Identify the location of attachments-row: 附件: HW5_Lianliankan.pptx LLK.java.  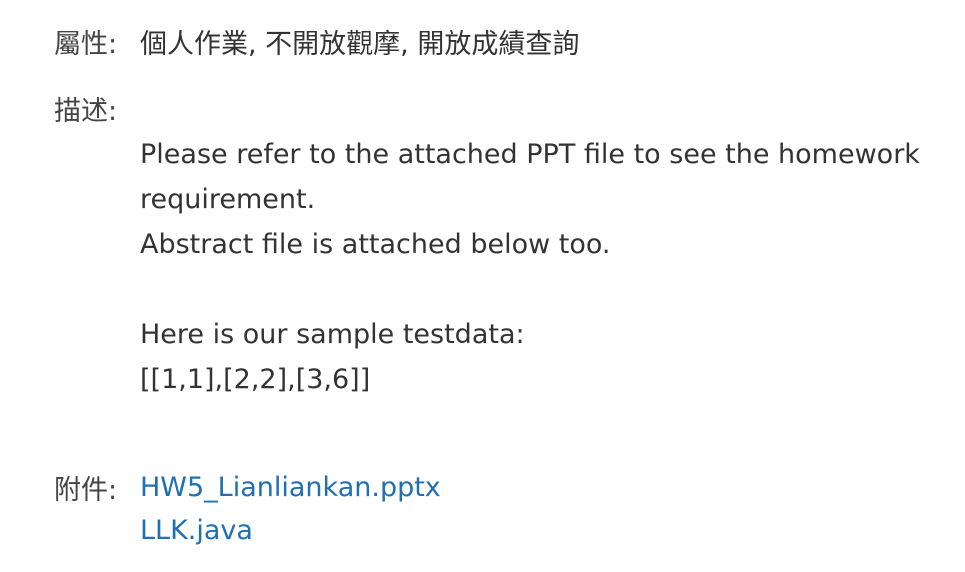
(247, 510).